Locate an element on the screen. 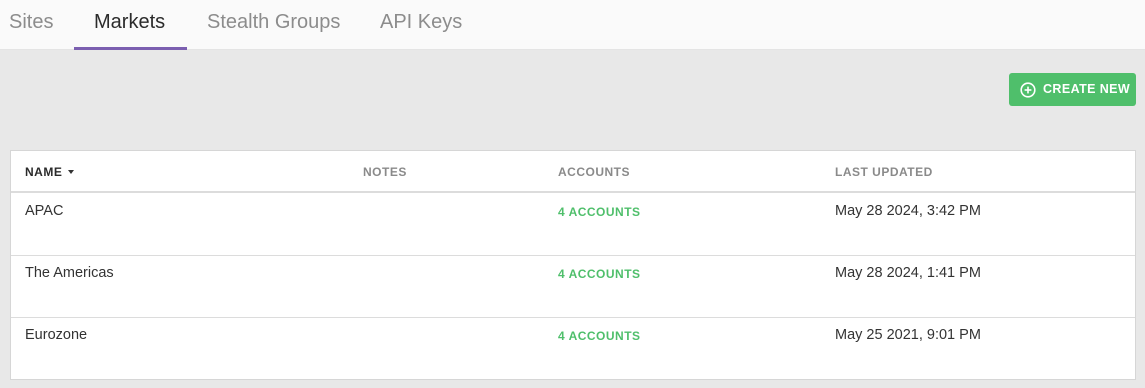  column-header-last-updated: LAST UPDATED is located at coordinates (884, 172).